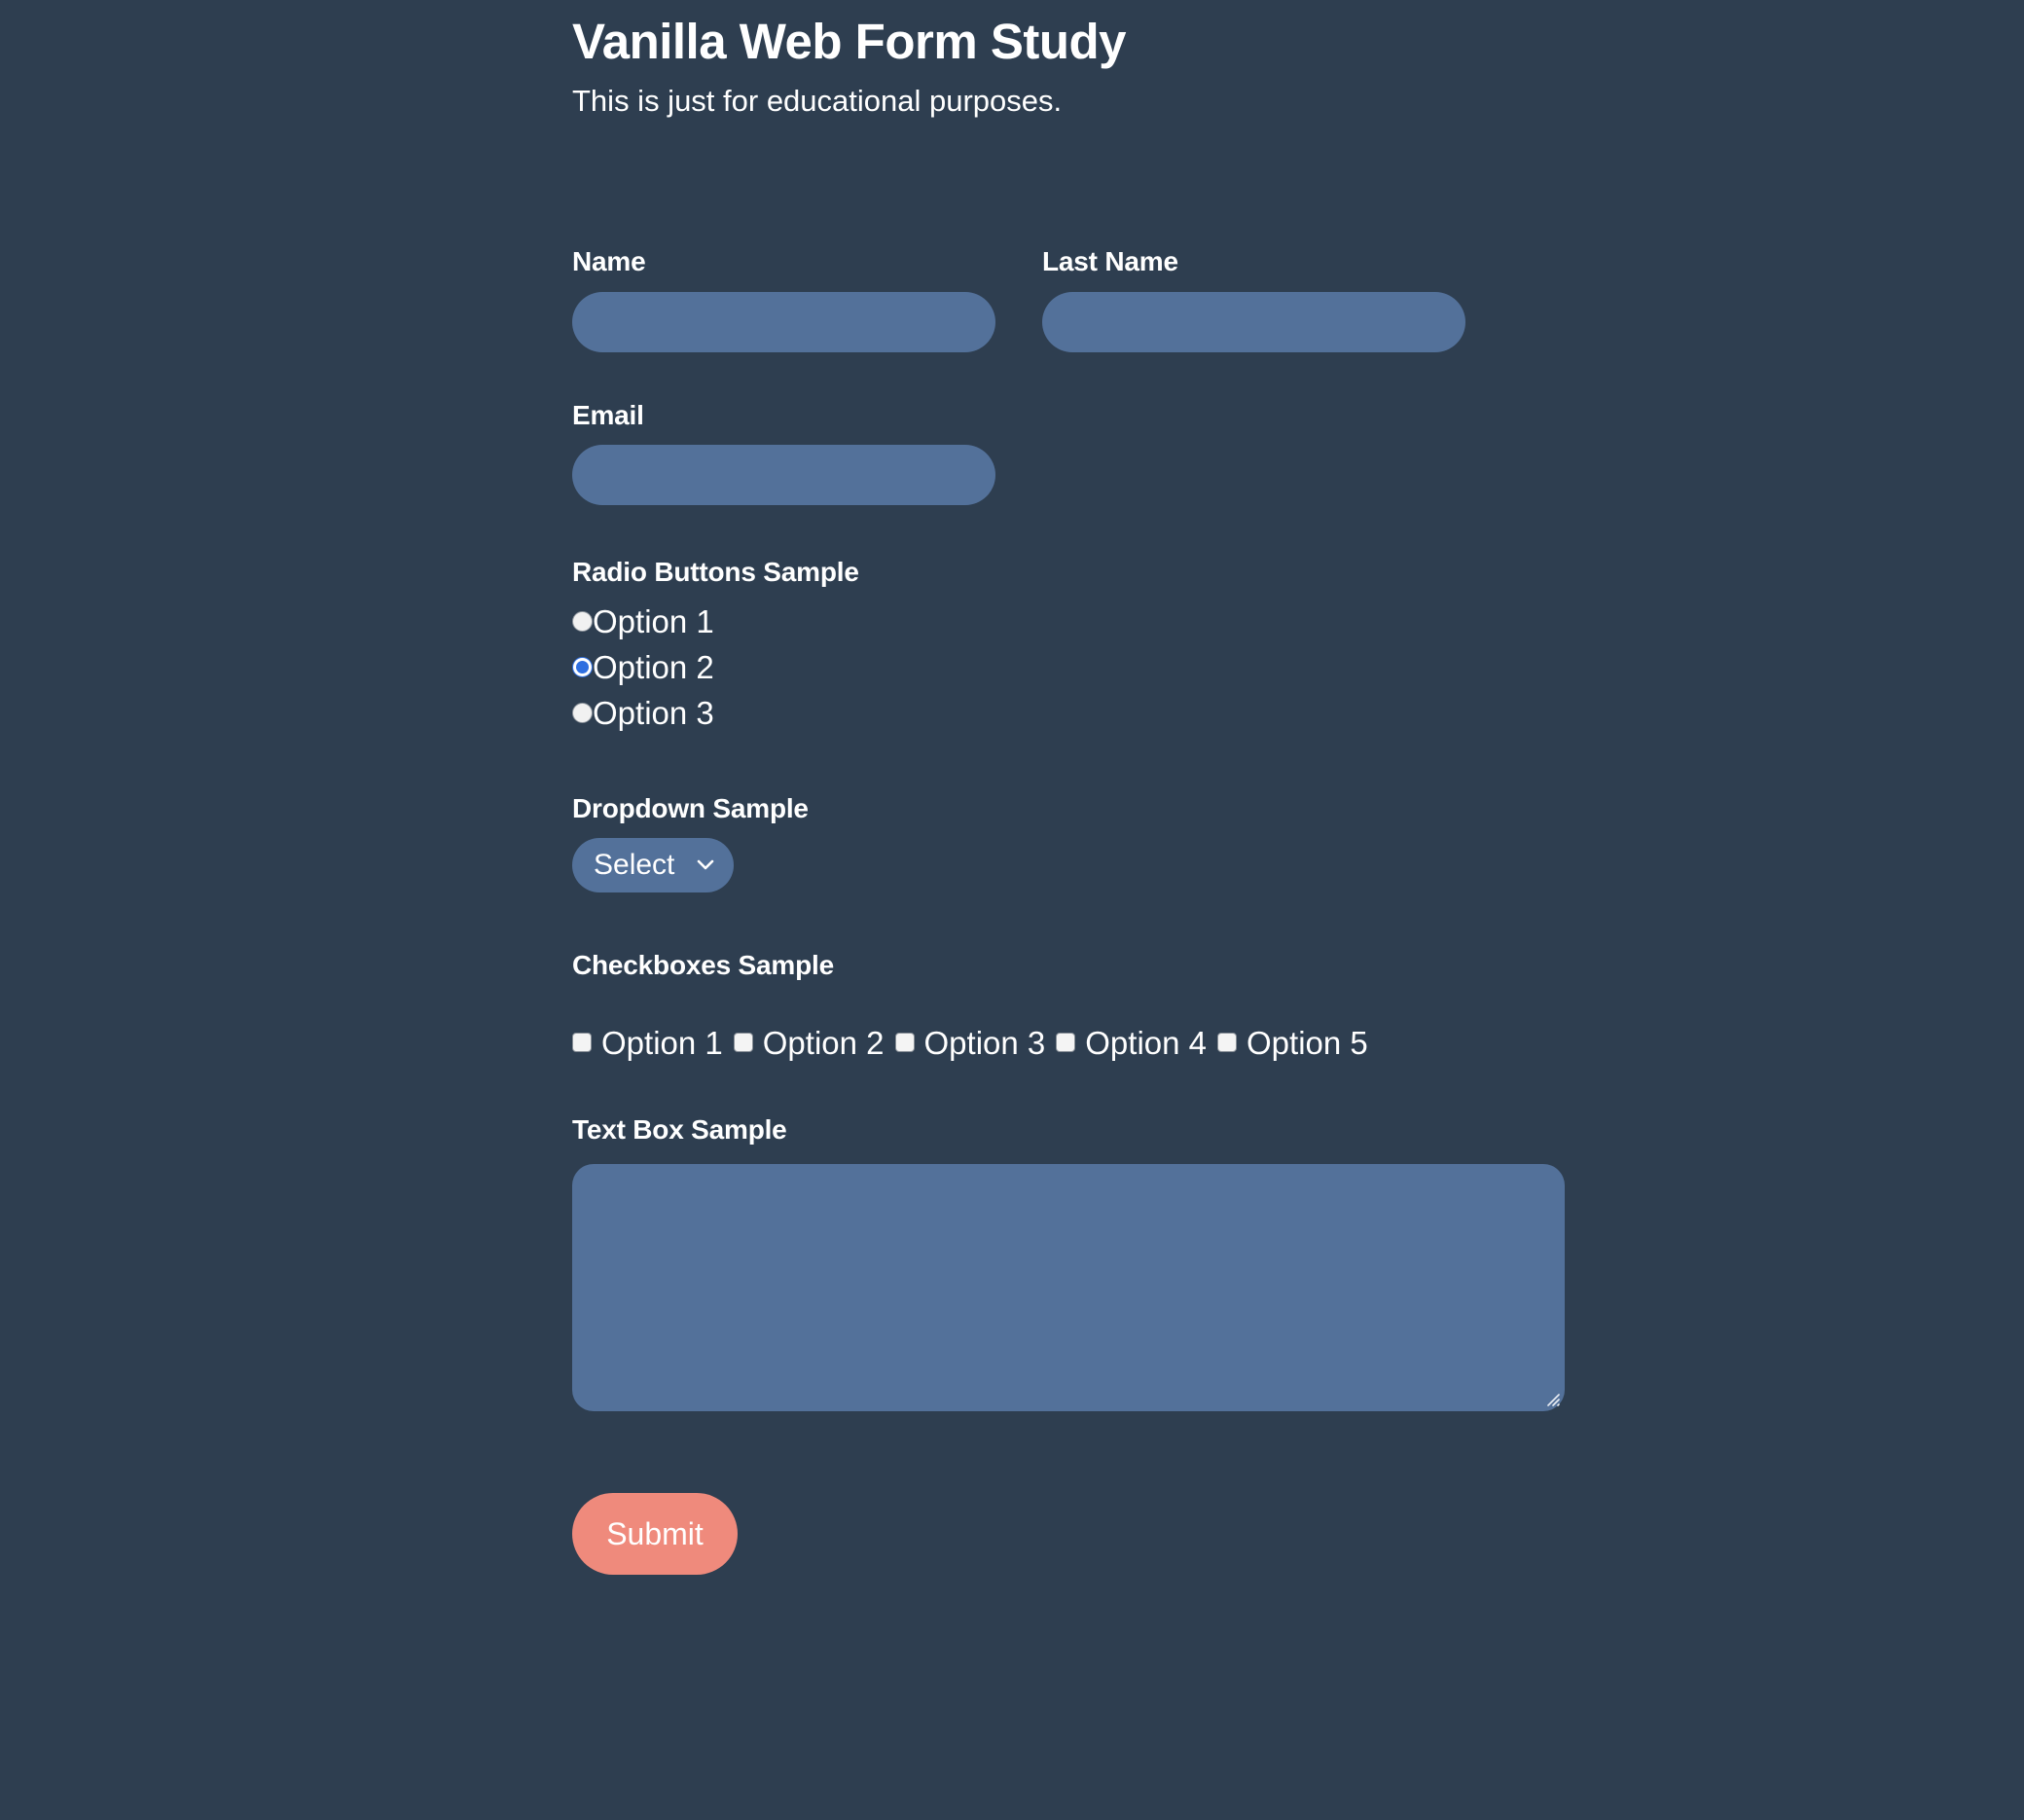 The image size is (2024, 1820). Describe the element at coordinates (609, 261) in the screenshot. I see `name-label: Name` at that location.